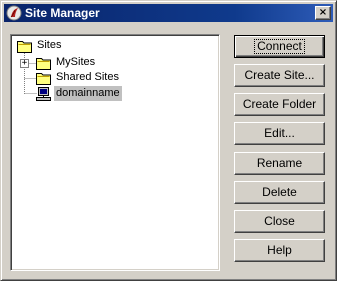 The height and width of the screenshot is (281, 337). I want to click on close-icon: ×, so click(323, 12).